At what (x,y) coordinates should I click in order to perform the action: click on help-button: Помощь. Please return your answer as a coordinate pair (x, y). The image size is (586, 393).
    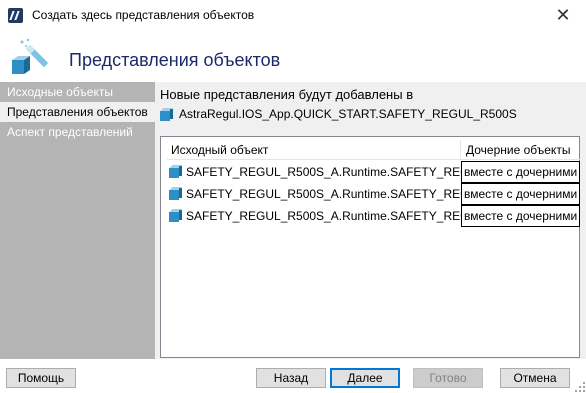
    Looking at the image, I should click on (41, 378).